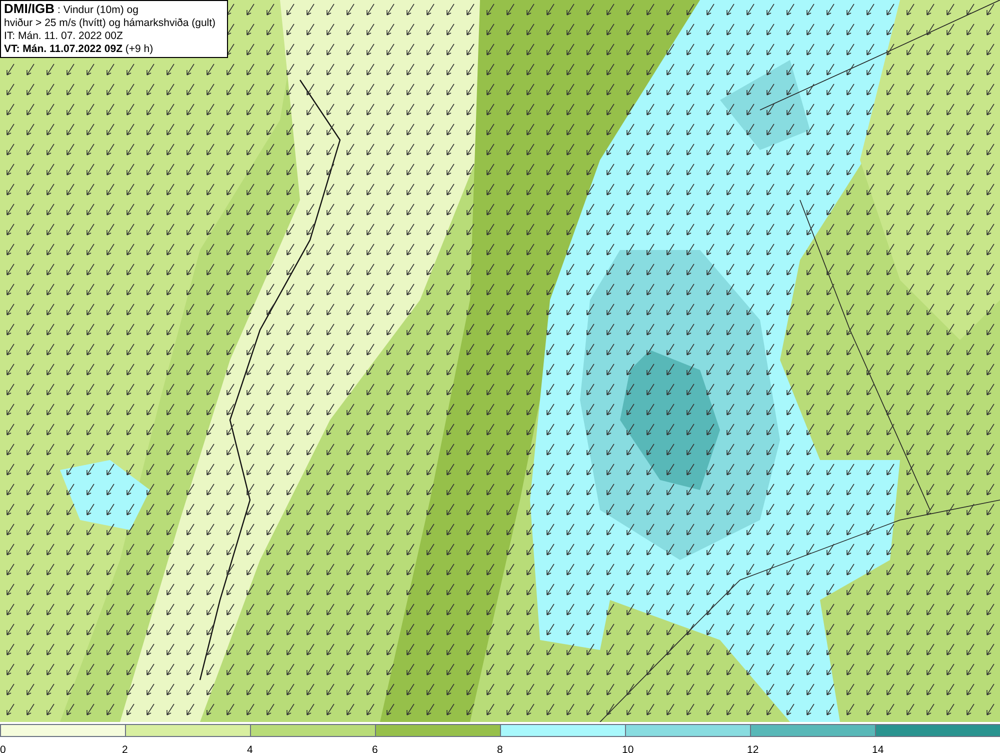  Describe the element at coordinates (97, 10) in the screenshot. I see `title-text: : Vindur (10m) og` at that location.